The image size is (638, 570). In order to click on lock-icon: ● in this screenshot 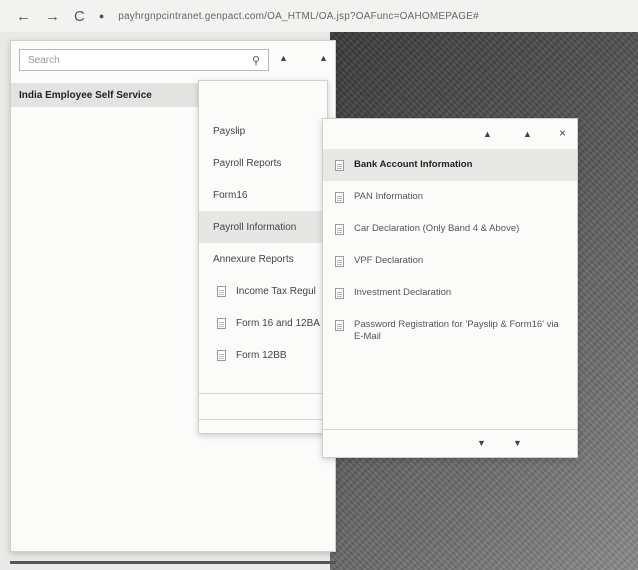, I will do `click(101, 16)`.